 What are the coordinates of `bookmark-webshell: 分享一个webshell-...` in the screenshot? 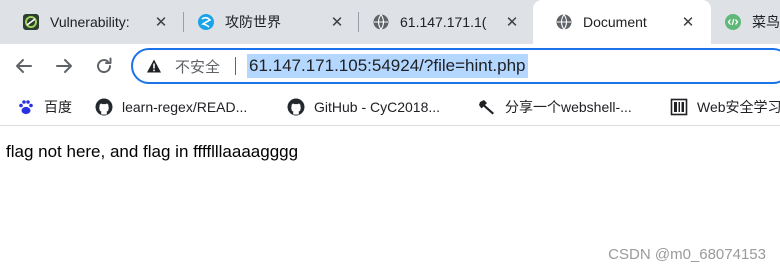 It's located at (555, 107).